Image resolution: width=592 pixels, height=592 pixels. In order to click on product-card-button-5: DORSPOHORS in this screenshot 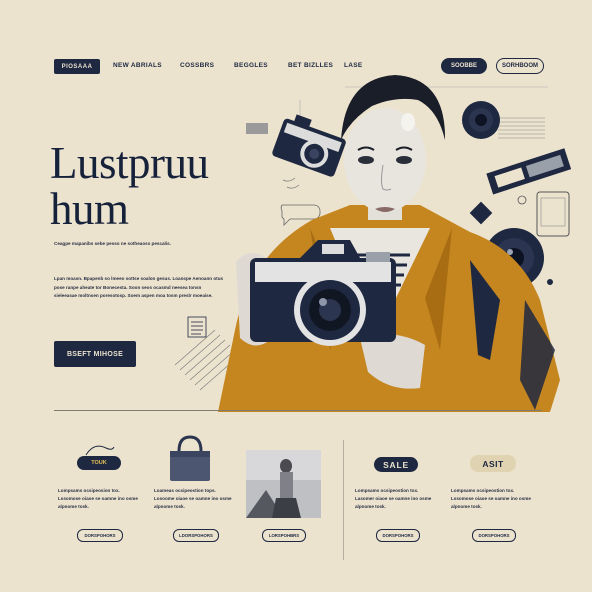, I will do `click(494, 535)`.